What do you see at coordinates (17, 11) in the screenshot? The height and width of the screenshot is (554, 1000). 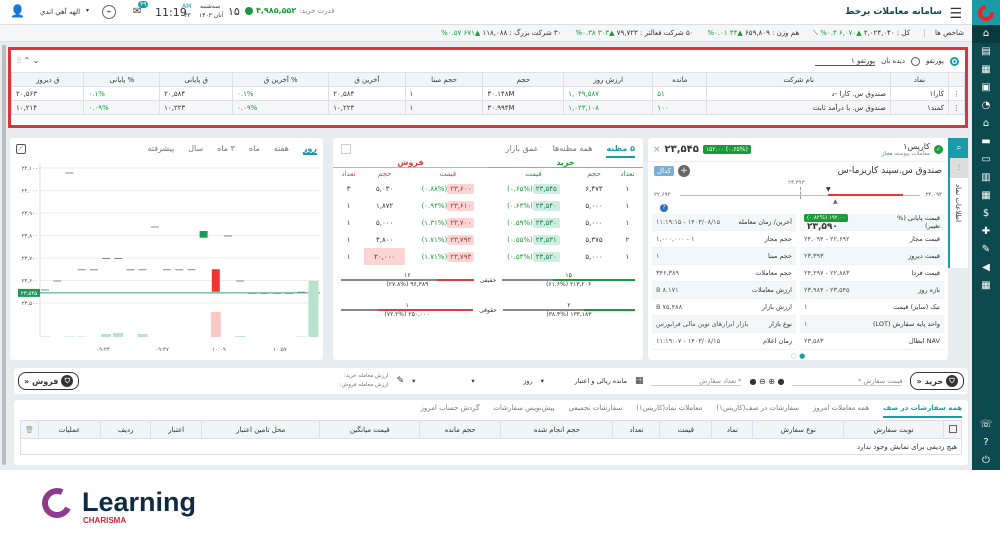 I see `user-icon: 👤` at bounding box center [17, 11].